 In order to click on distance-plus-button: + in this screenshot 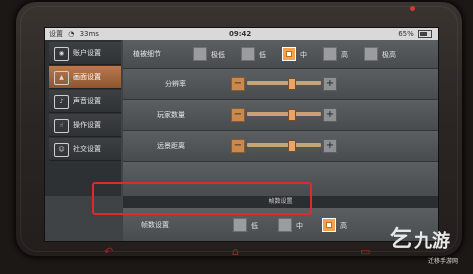, I will do `click(330, 146)`.